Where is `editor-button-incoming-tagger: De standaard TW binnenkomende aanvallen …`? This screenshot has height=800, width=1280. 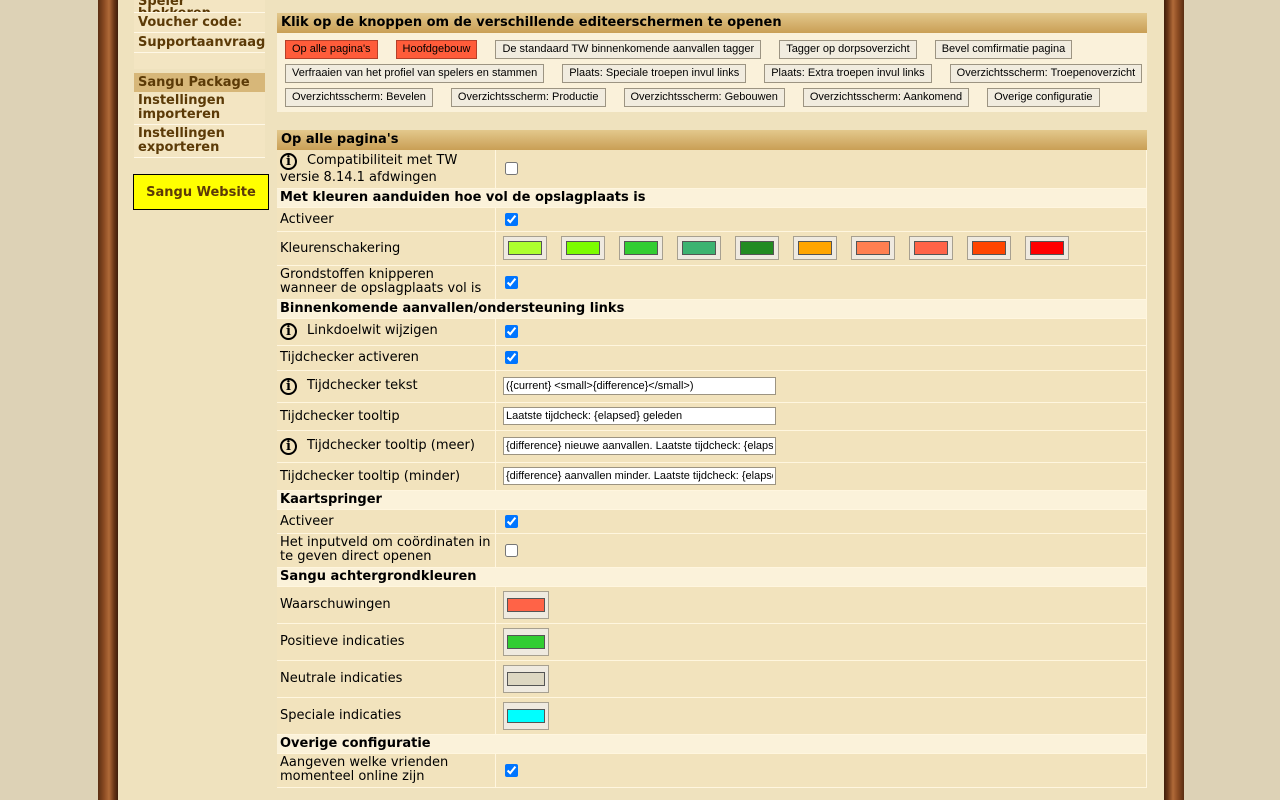 editor-button-incoming-tagger: De standaard TW binnenkomende aanvallen … is located at coordinates (628, 49).